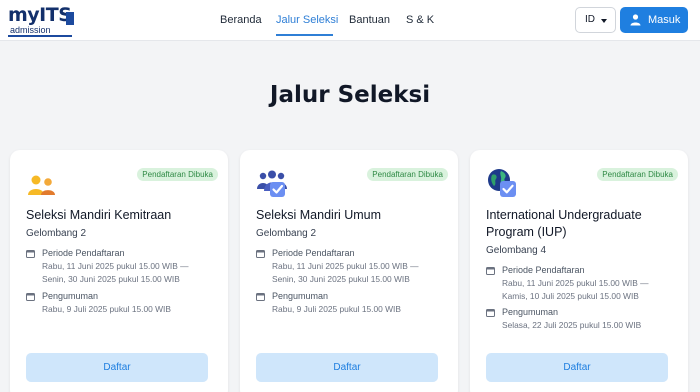 This screenshot has width=700, height=392. What do you see at coordinates (604, 21) in the screenshot?
I see `chevron-down-icon` at bounding box center [604, 21].